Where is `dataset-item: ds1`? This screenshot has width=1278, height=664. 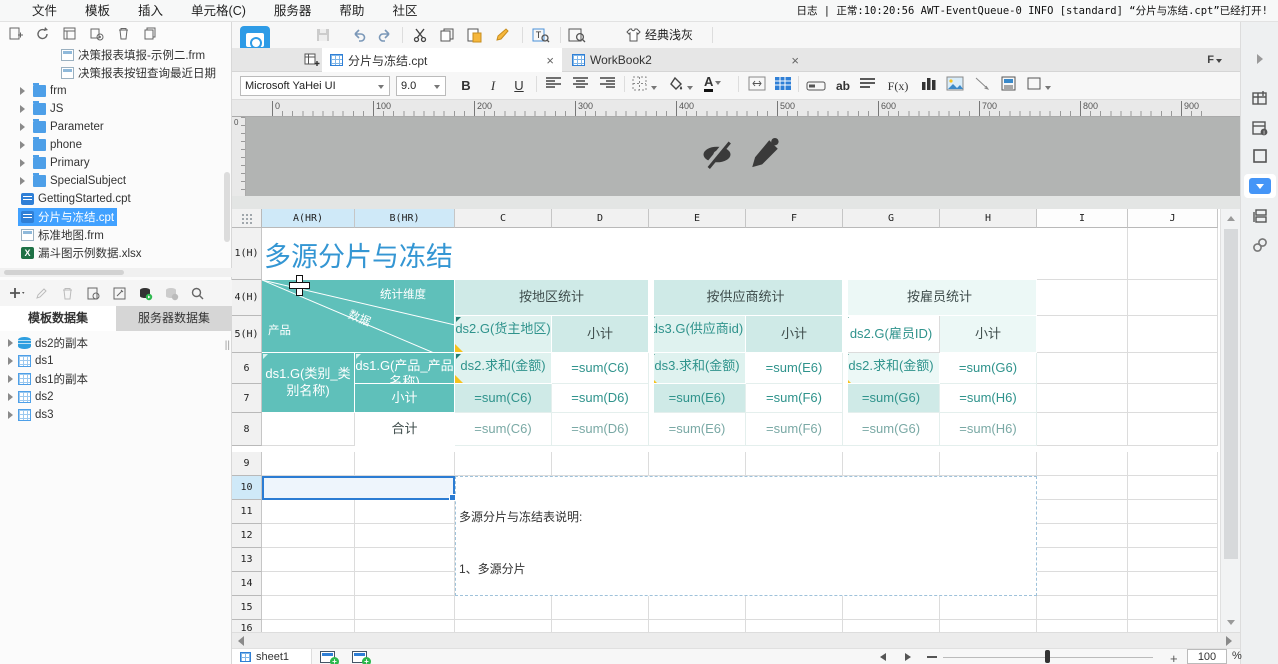
dataset-item: ds1 is located at coordinates (116, 361).